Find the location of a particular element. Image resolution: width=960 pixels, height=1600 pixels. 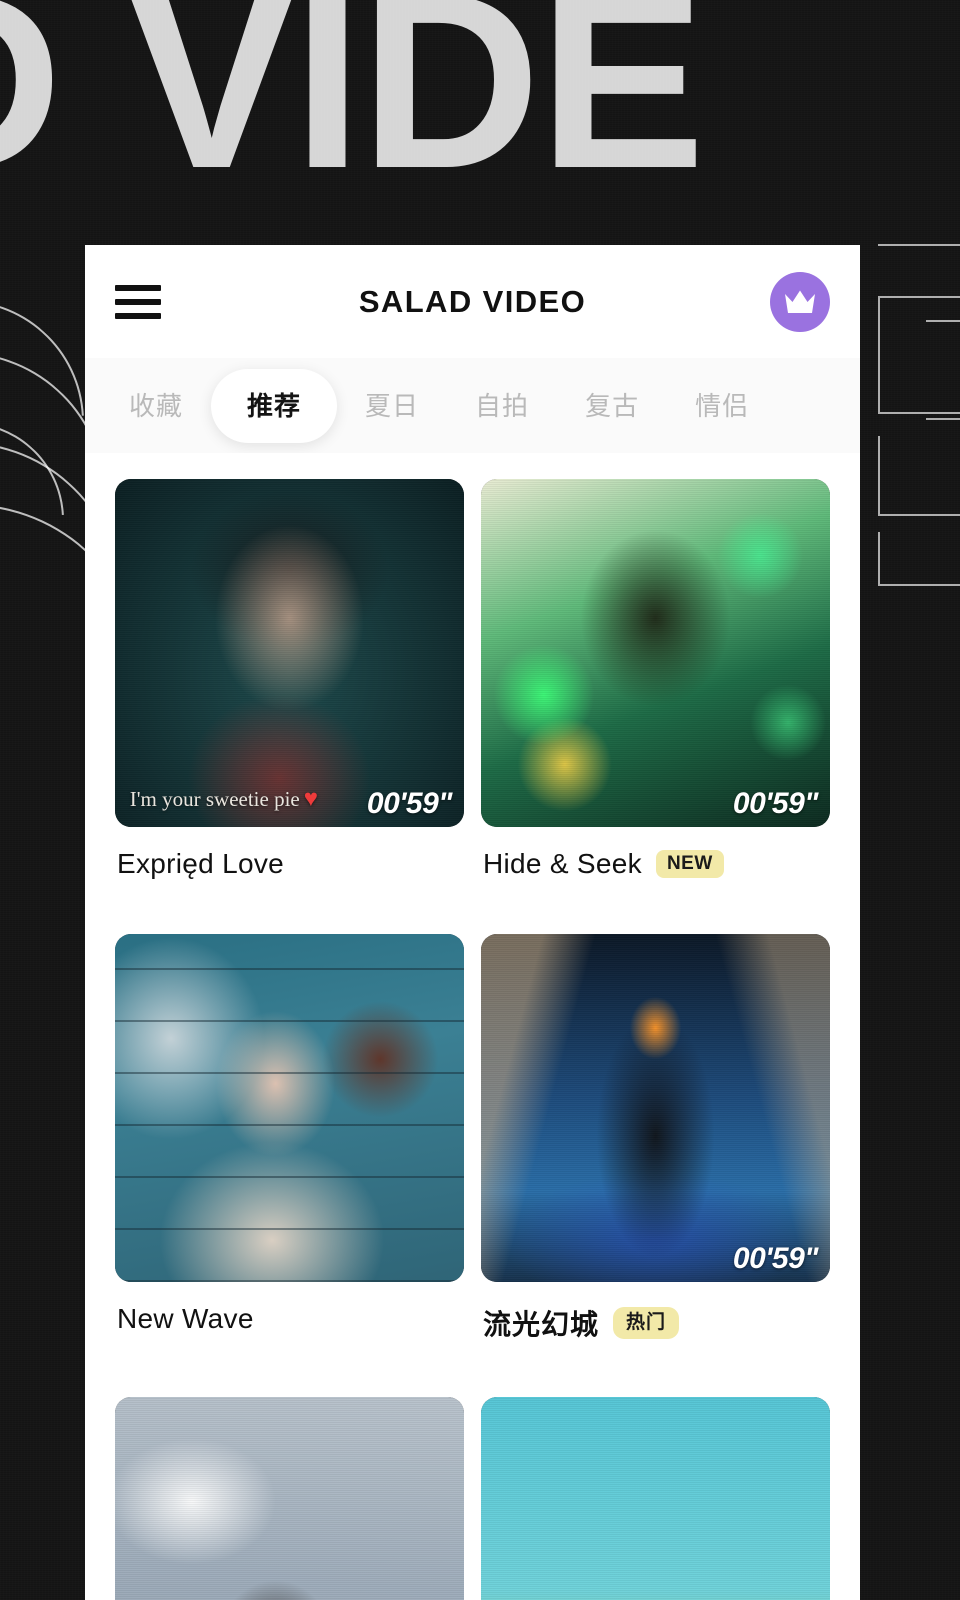

video-thumbnail: I'm your sweetie pie ♥ 00'59" is located at coordinates (289, 653).